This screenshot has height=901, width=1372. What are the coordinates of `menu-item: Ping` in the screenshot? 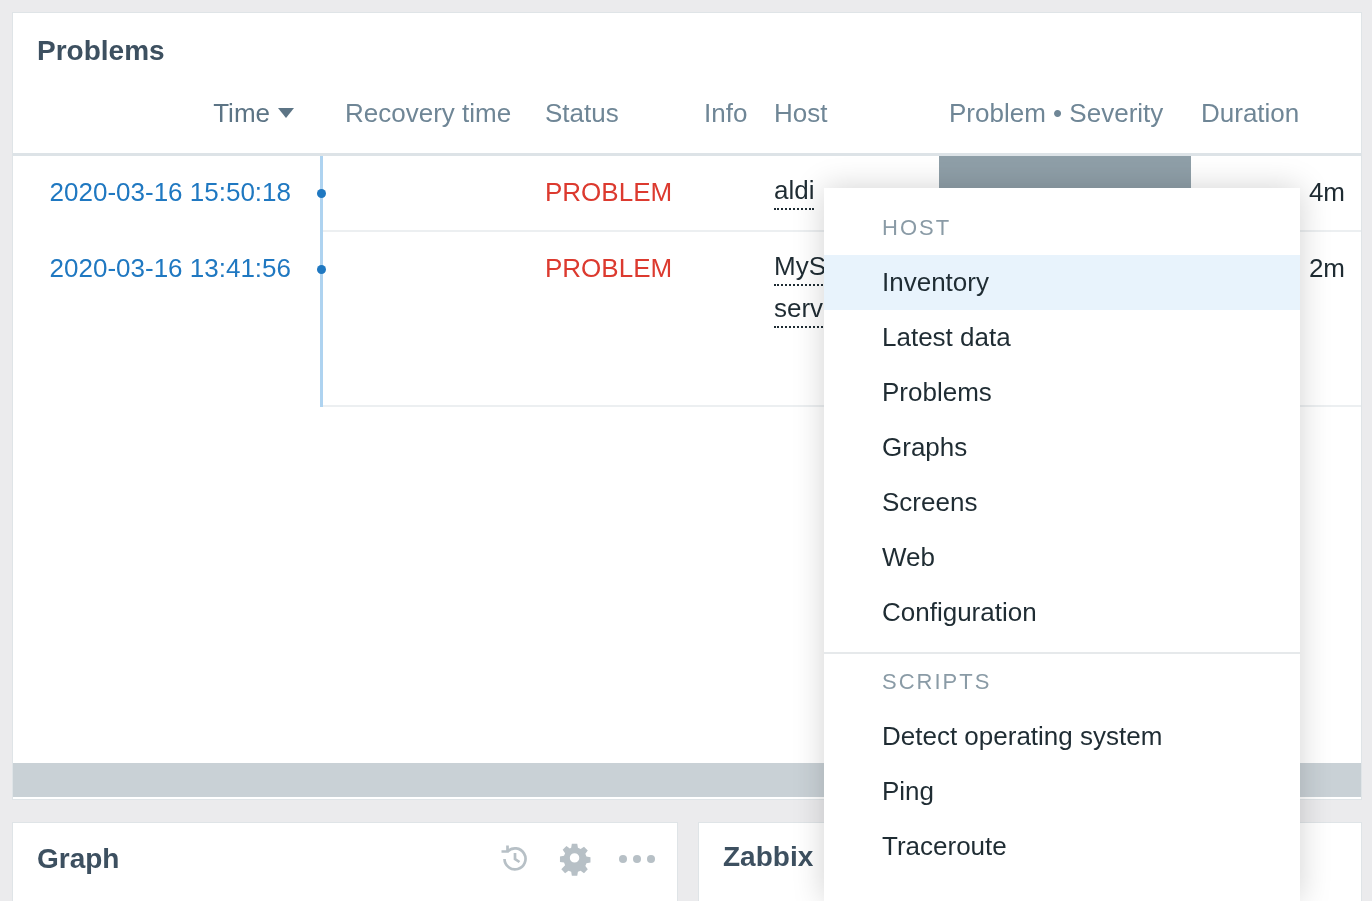 It's located at (1062, 791).